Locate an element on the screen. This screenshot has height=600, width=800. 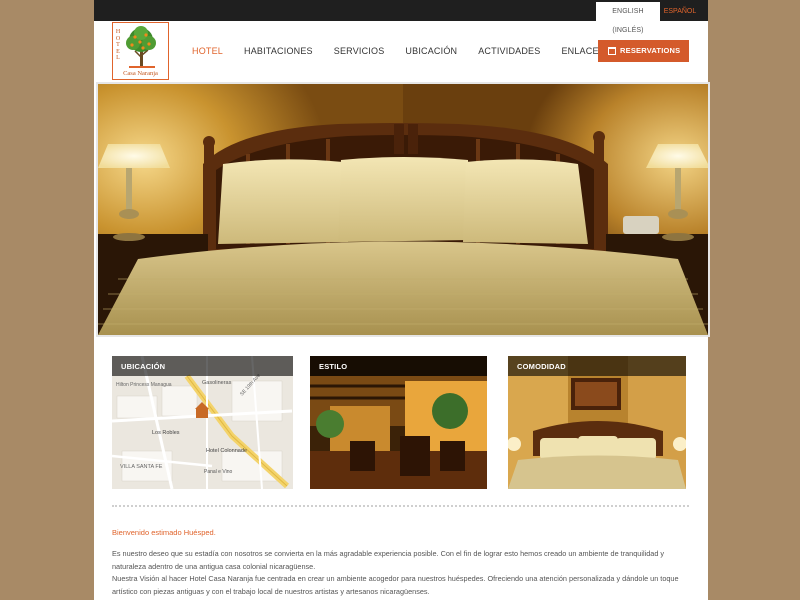
language-spanish-link: ESPAÑOL is located at coordinates (680, 11).